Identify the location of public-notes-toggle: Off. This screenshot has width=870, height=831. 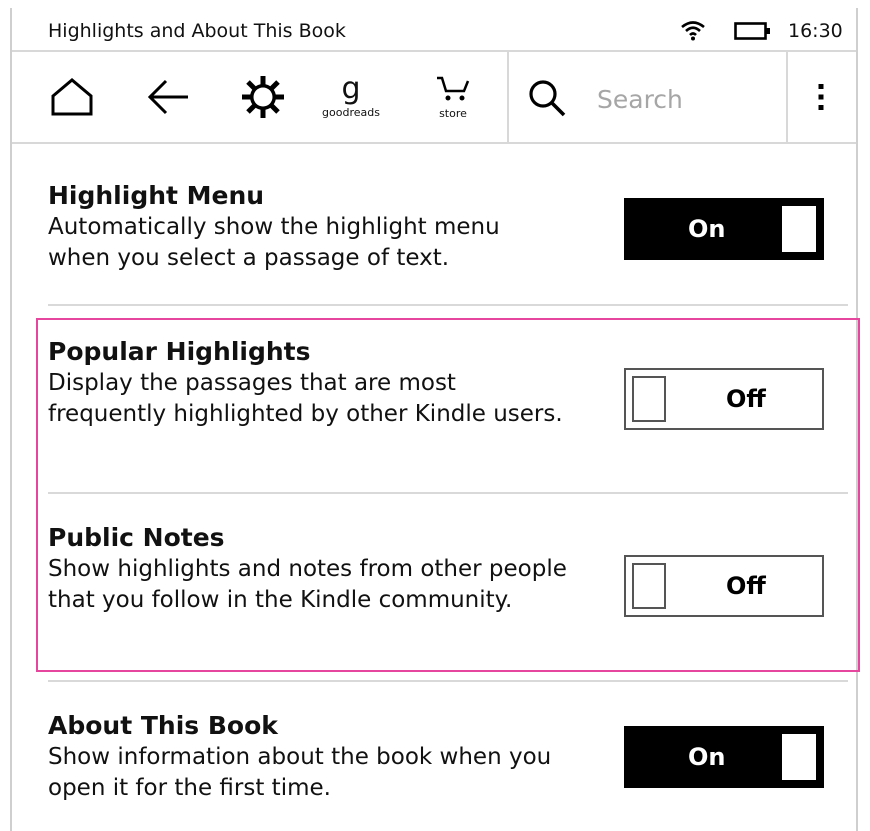
(724, 586).